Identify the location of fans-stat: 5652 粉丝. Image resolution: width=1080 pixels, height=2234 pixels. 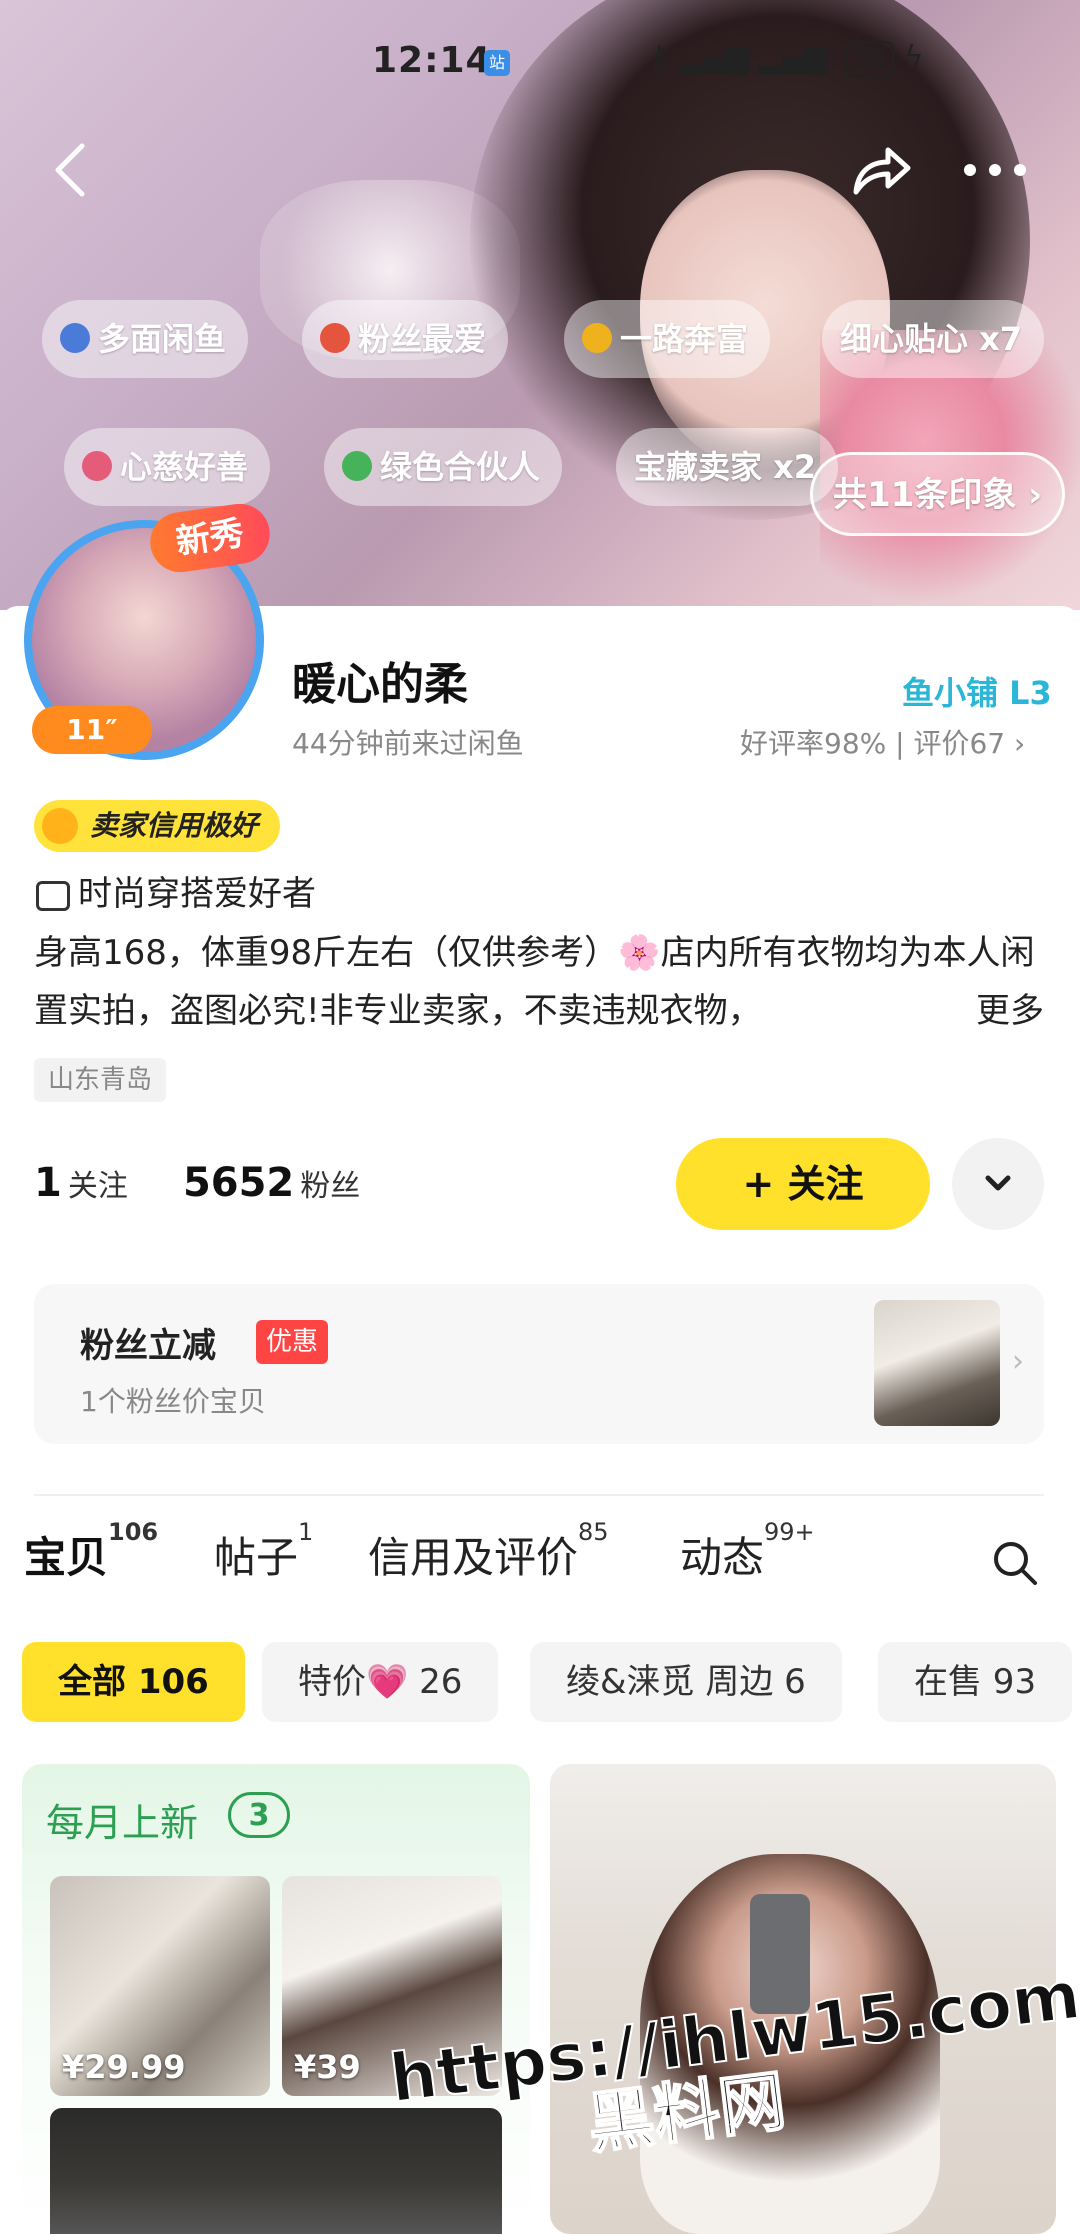
(271, 1183).